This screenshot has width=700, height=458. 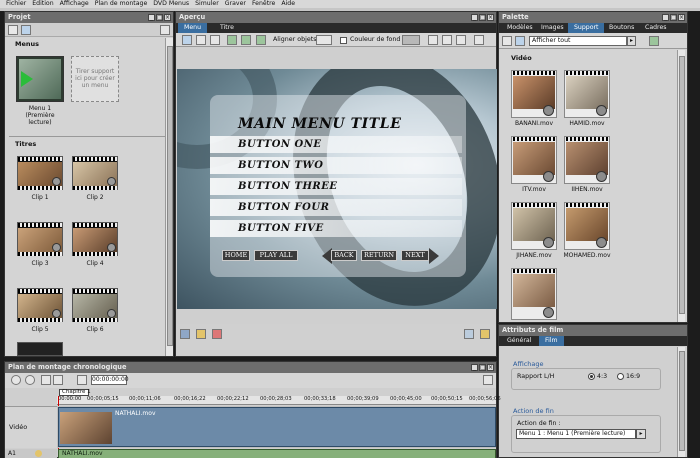 What do you see at coordinates (38, 453) in the screenshot?
I see `speaker-icon` at bounding box center [38, 453].